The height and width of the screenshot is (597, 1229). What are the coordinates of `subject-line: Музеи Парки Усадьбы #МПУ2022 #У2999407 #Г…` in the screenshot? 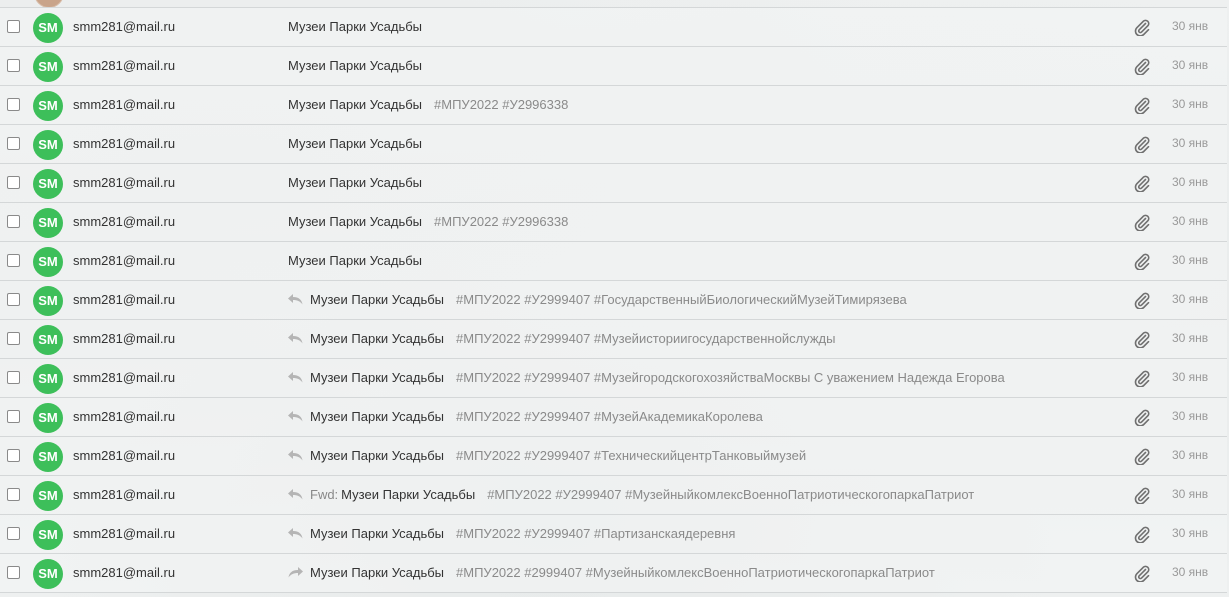 It's located at (702, 299).